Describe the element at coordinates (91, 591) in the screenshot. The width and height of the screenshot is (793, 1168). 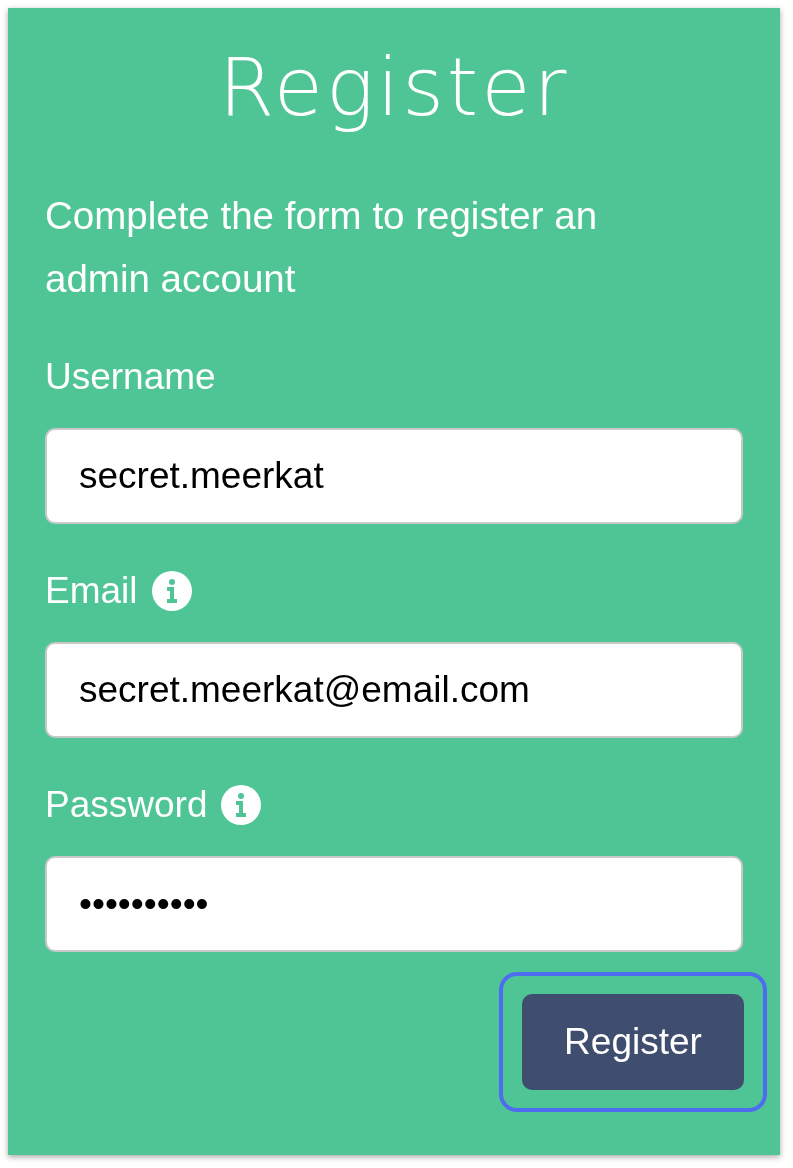
I see `field-label: Email` at that location.